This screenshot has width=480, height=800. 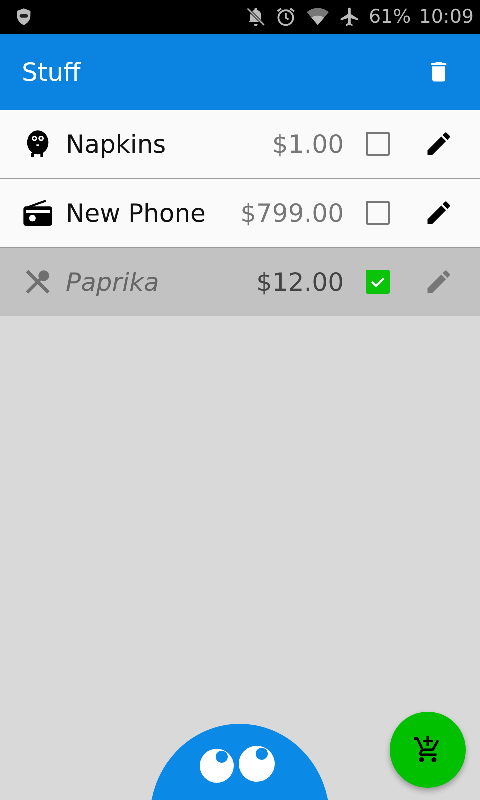 What do you see at coordinates (256, 17) in the screenshot?
I see `bell-off-icon` at bounding box center [256, 17].